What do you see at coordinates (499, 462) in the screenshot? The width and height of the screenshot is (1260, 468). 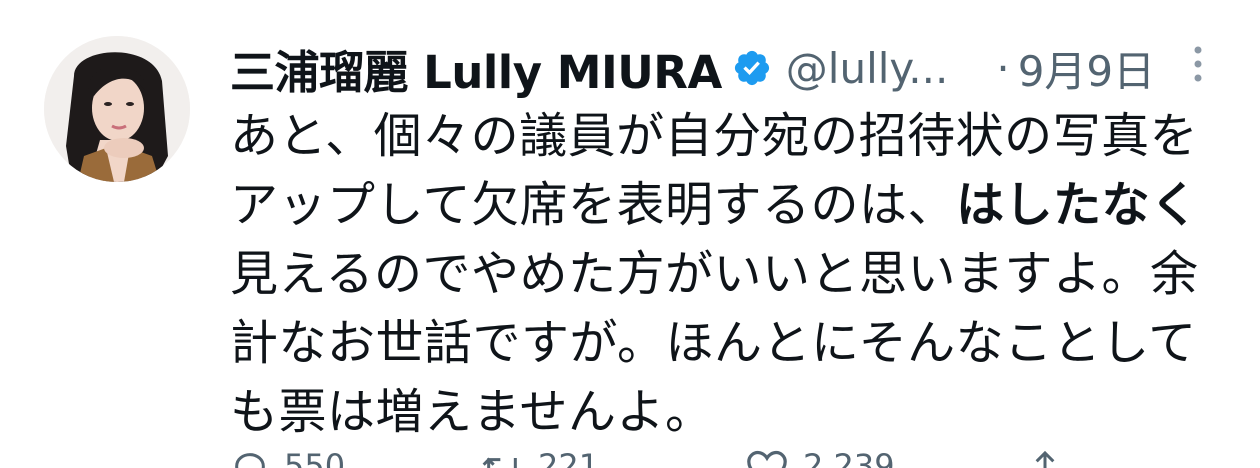 I see `retweet-icon` at bounding box center [499, 462].